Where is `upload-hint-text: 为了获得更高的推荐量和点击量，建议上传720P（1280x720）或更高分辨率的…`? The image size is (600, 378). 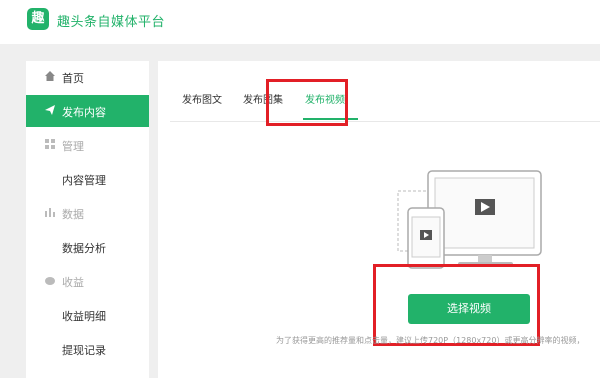 upload-hint-text: 为了获得更高的推荐量和点击量，建议上传720P（1280x720）或更高分辨率的… is located at coordinates (430, 340).